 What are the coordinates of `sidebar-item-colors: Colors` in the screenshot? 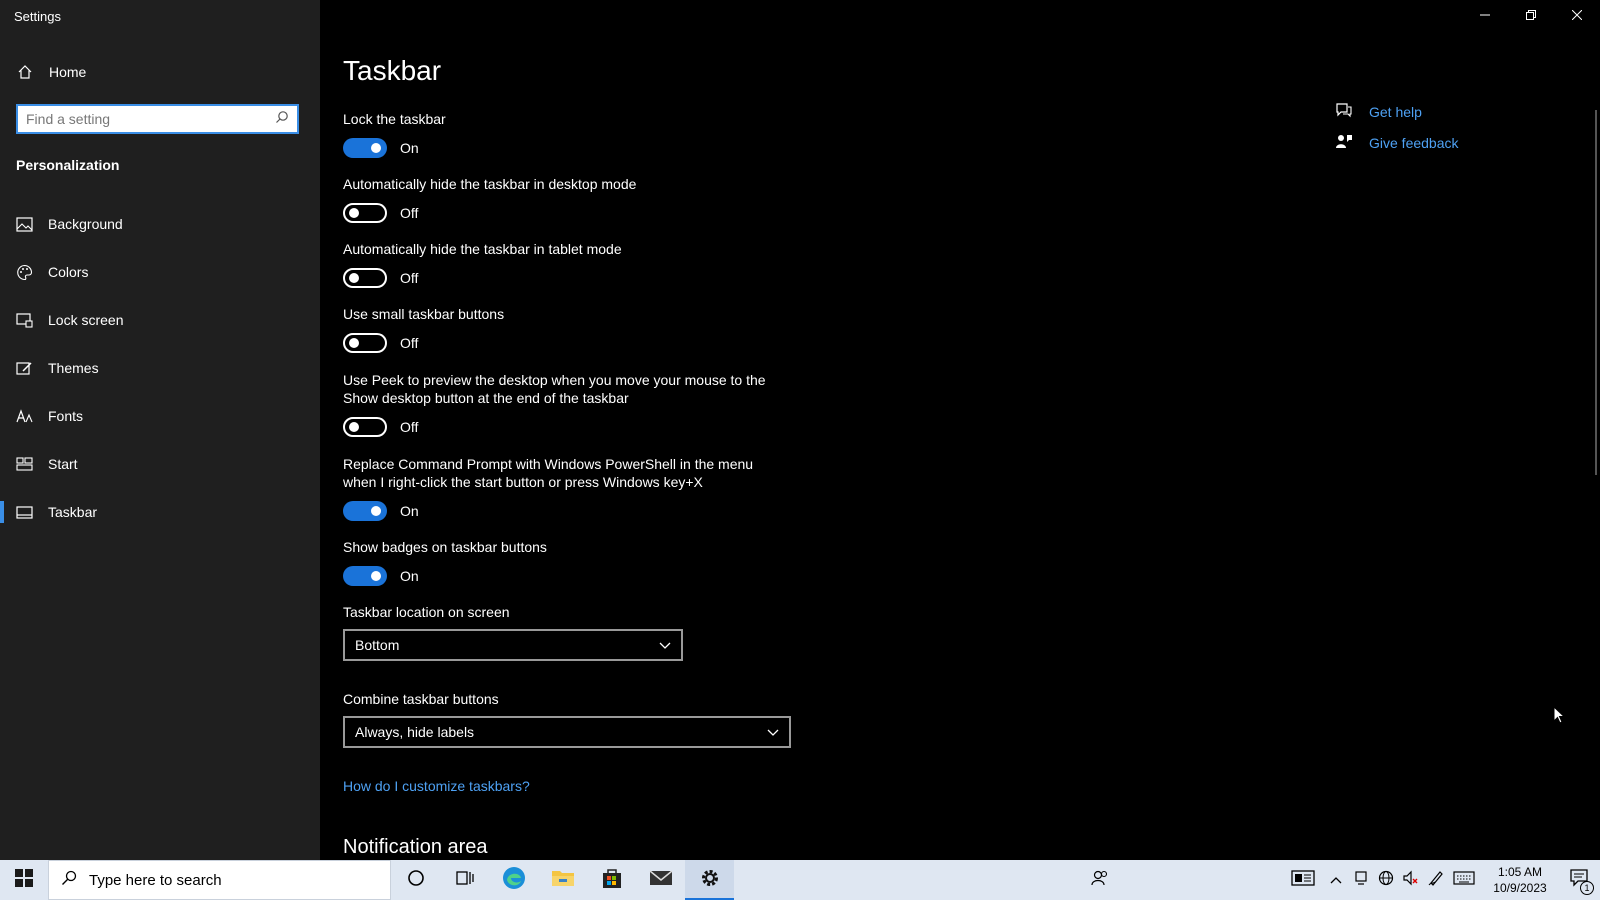 It's located at (160, 272).